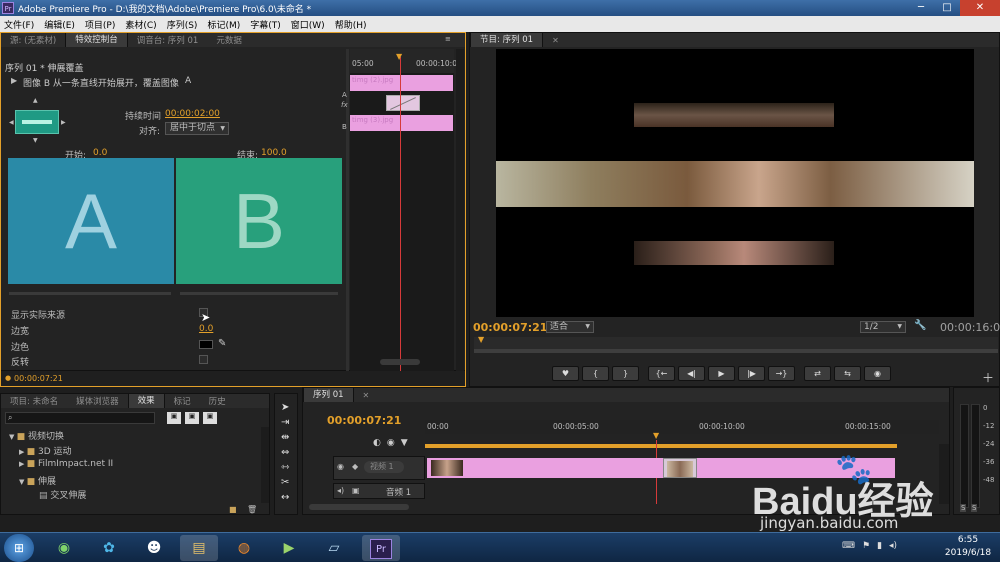  Describe the element at coordinates (400, 362) in the screenshot. I see `mini-scrollbar` at that location.